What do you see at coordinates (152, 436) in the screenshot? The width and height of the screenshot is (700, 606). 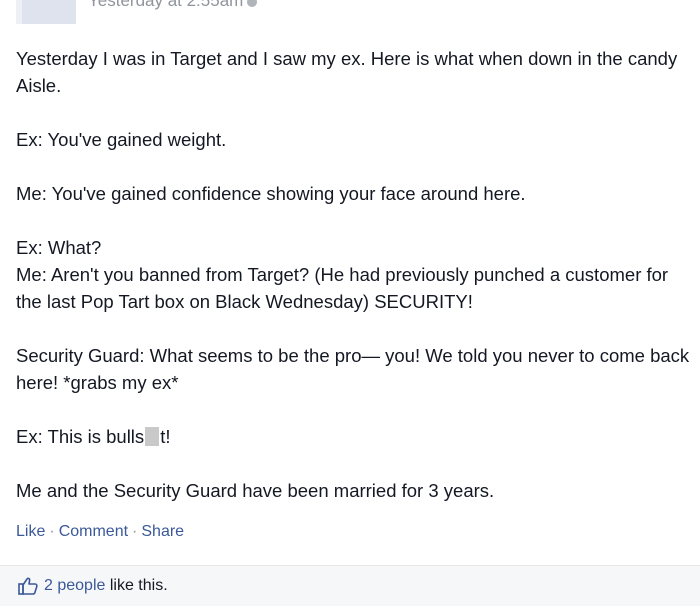 I see `censor-block` at bounding box center [152, 436].